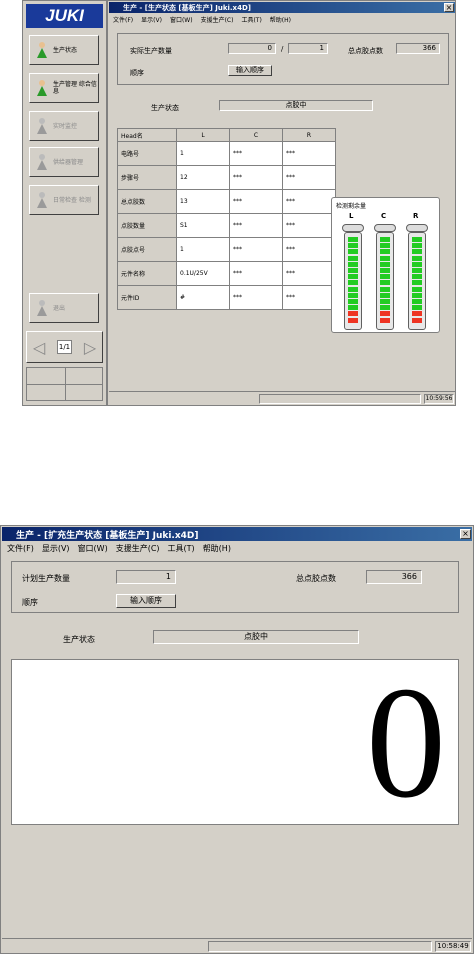 This screenshot has width=474, height=954. What do you see at coordinates (203, 273) in the screenshot?
I see `table-cell: 0.1U/25V` at bounding box center [203, 273].